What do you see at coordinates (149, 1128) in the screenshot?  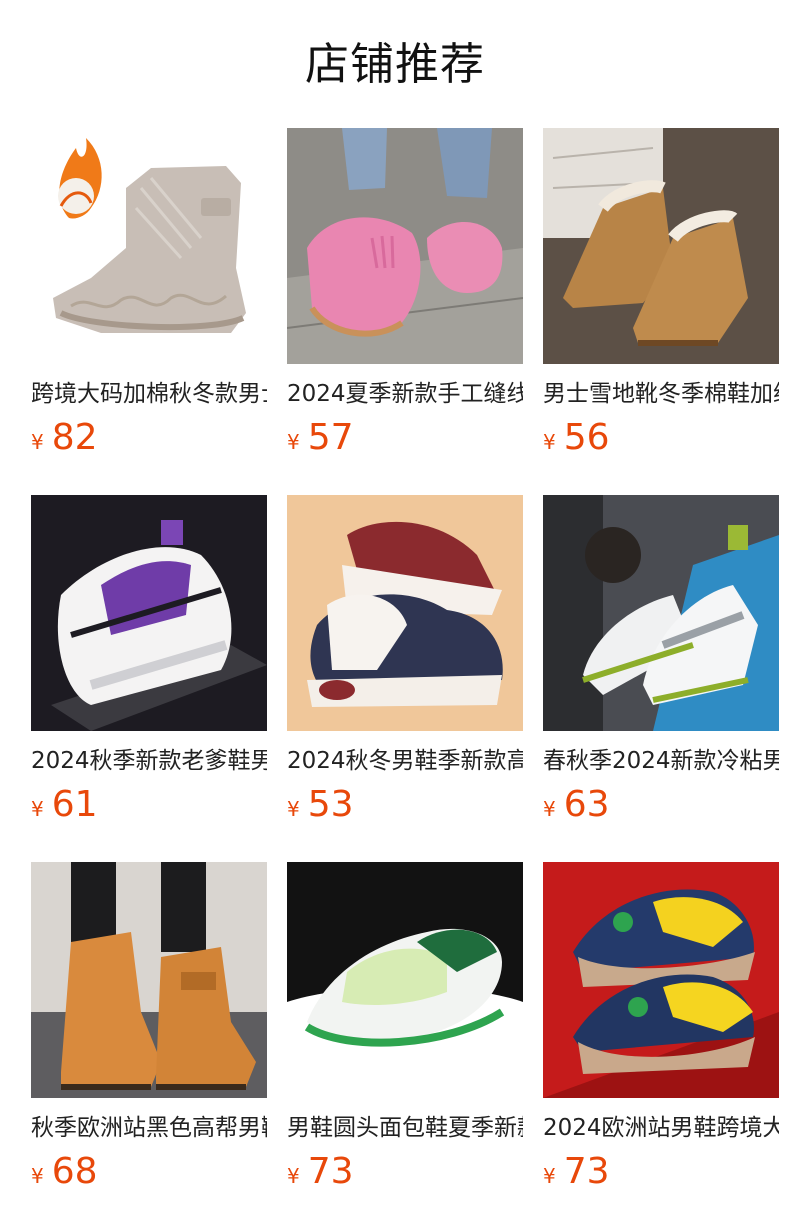 I see `product-name: 秋季欧洲站黑色高帮男靴` at bounding box center [149, 1128].